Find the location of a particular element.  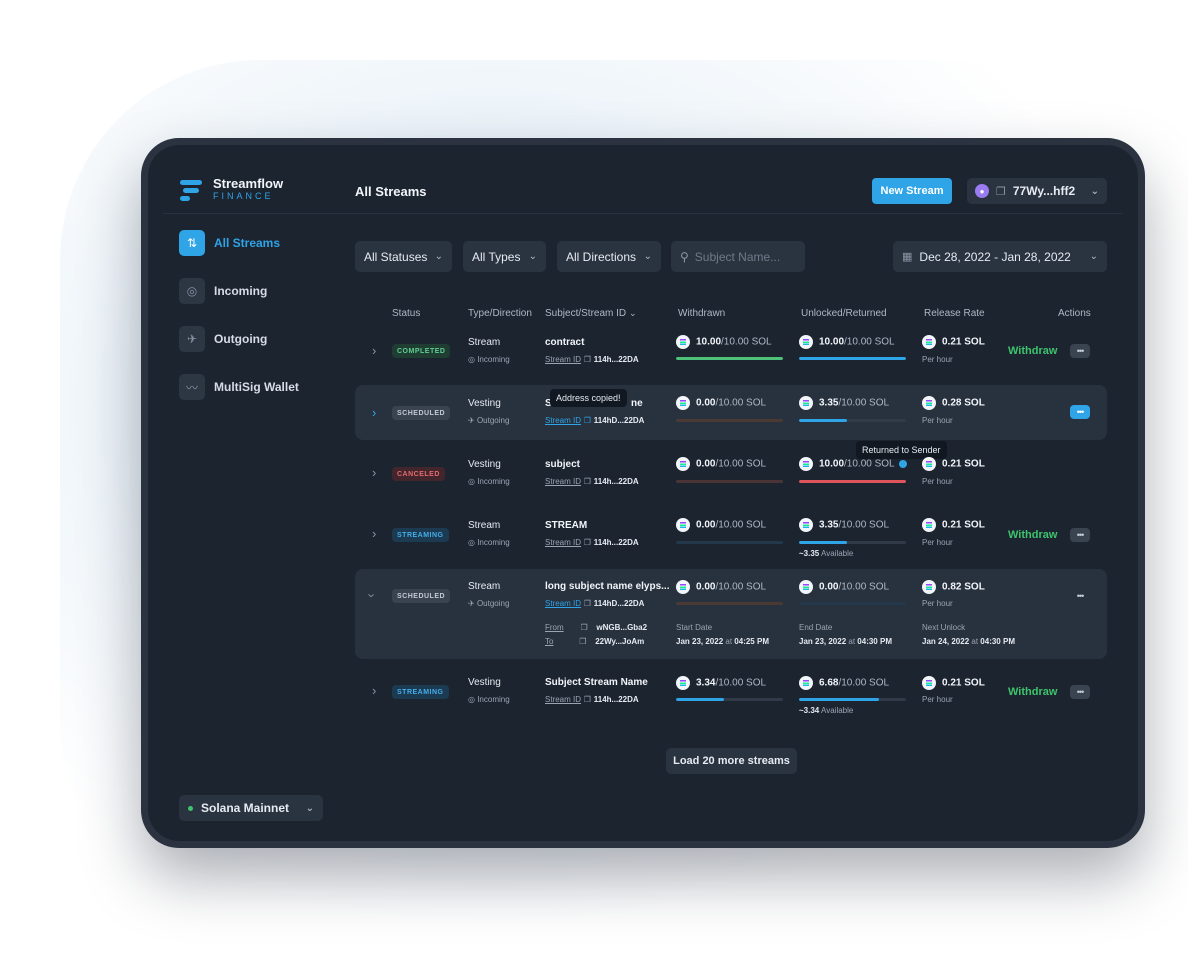

arrows-updown-icon: ⇅ is located at coordinates (192, 243).